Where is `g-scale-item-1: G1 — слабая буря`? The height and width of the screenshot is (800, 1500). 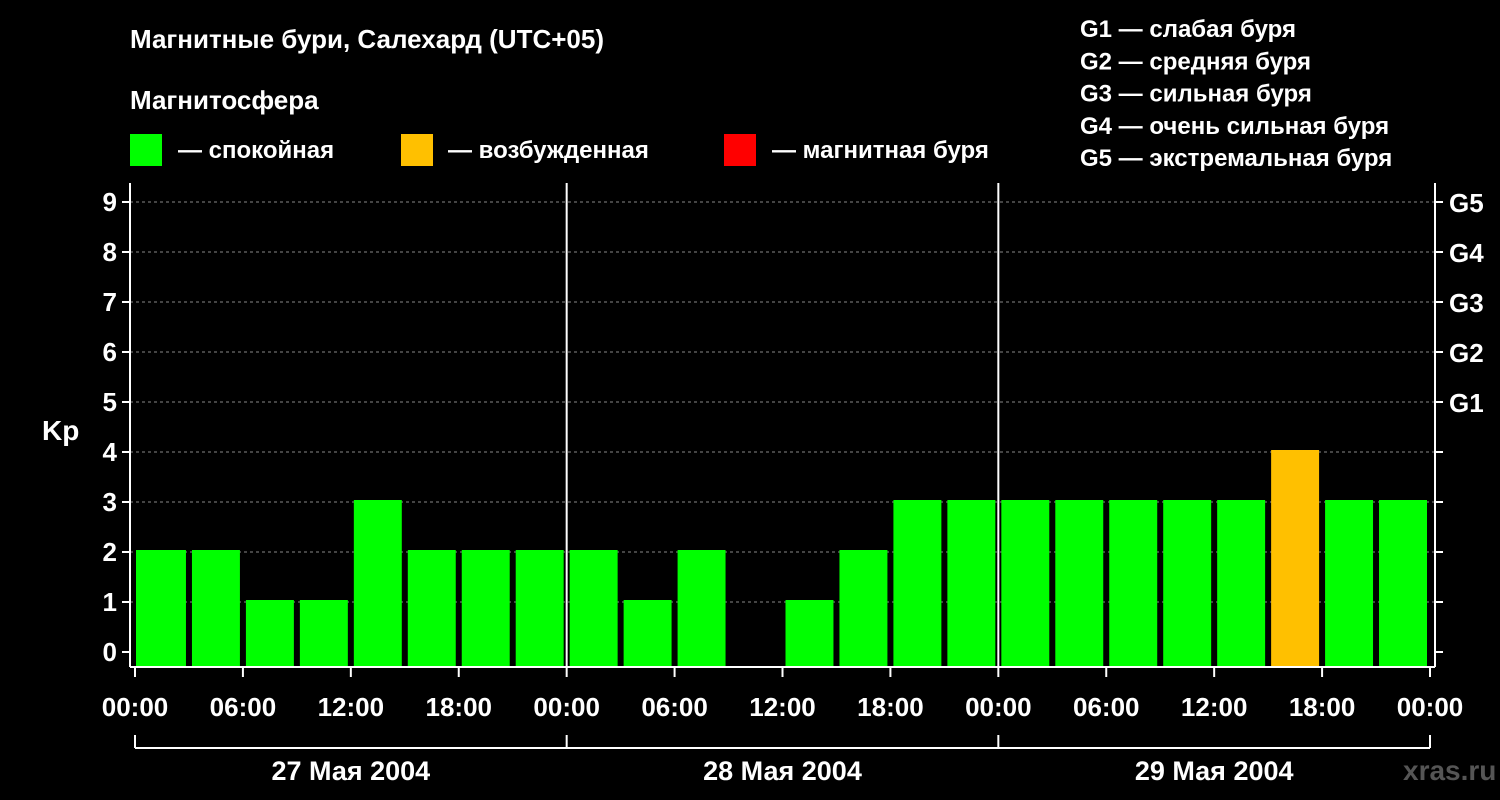
g-scale-item-1: G1 — слабая буря is located at coordinates (1188, 29).